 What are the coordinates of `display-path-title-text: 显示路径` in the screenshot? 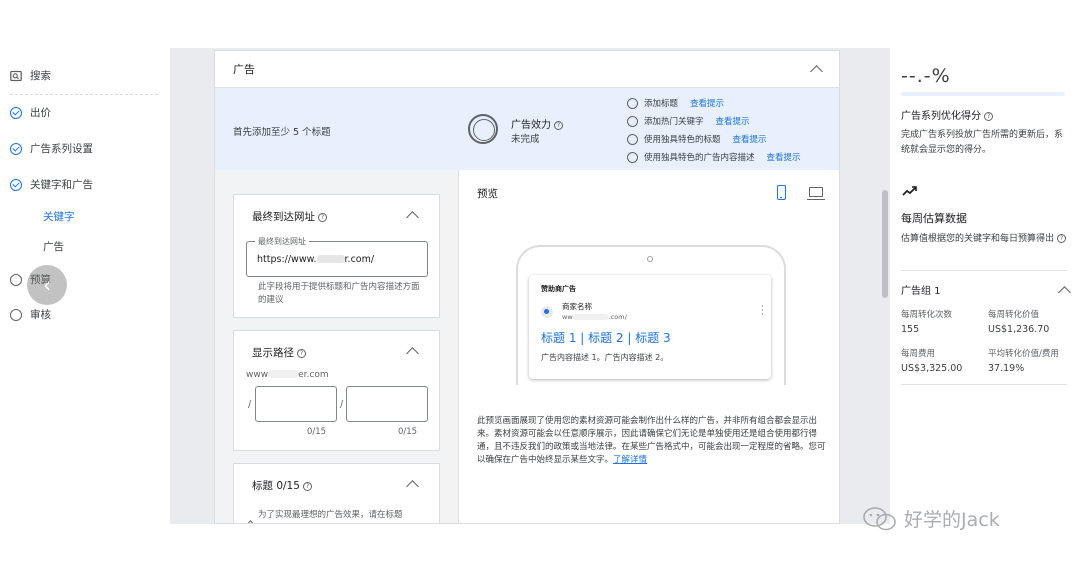 It's located at (273, 353).